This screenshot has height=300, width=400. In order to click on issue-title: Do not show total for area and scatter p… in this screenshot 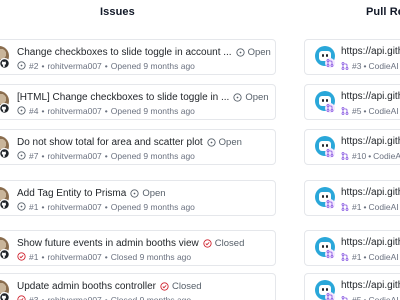, I will do `click(110, 142)`.